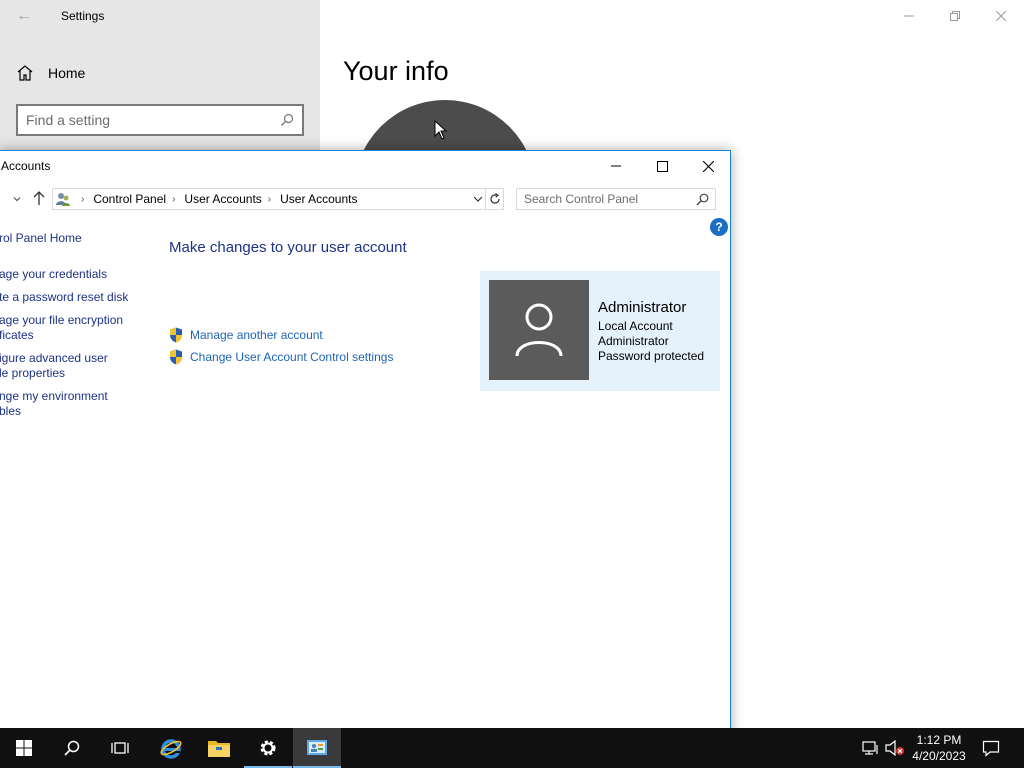  Describe the element at coordinates (54, 404) in the screenshot. I see `environment-variables-link: nge my environment bles` at that location.